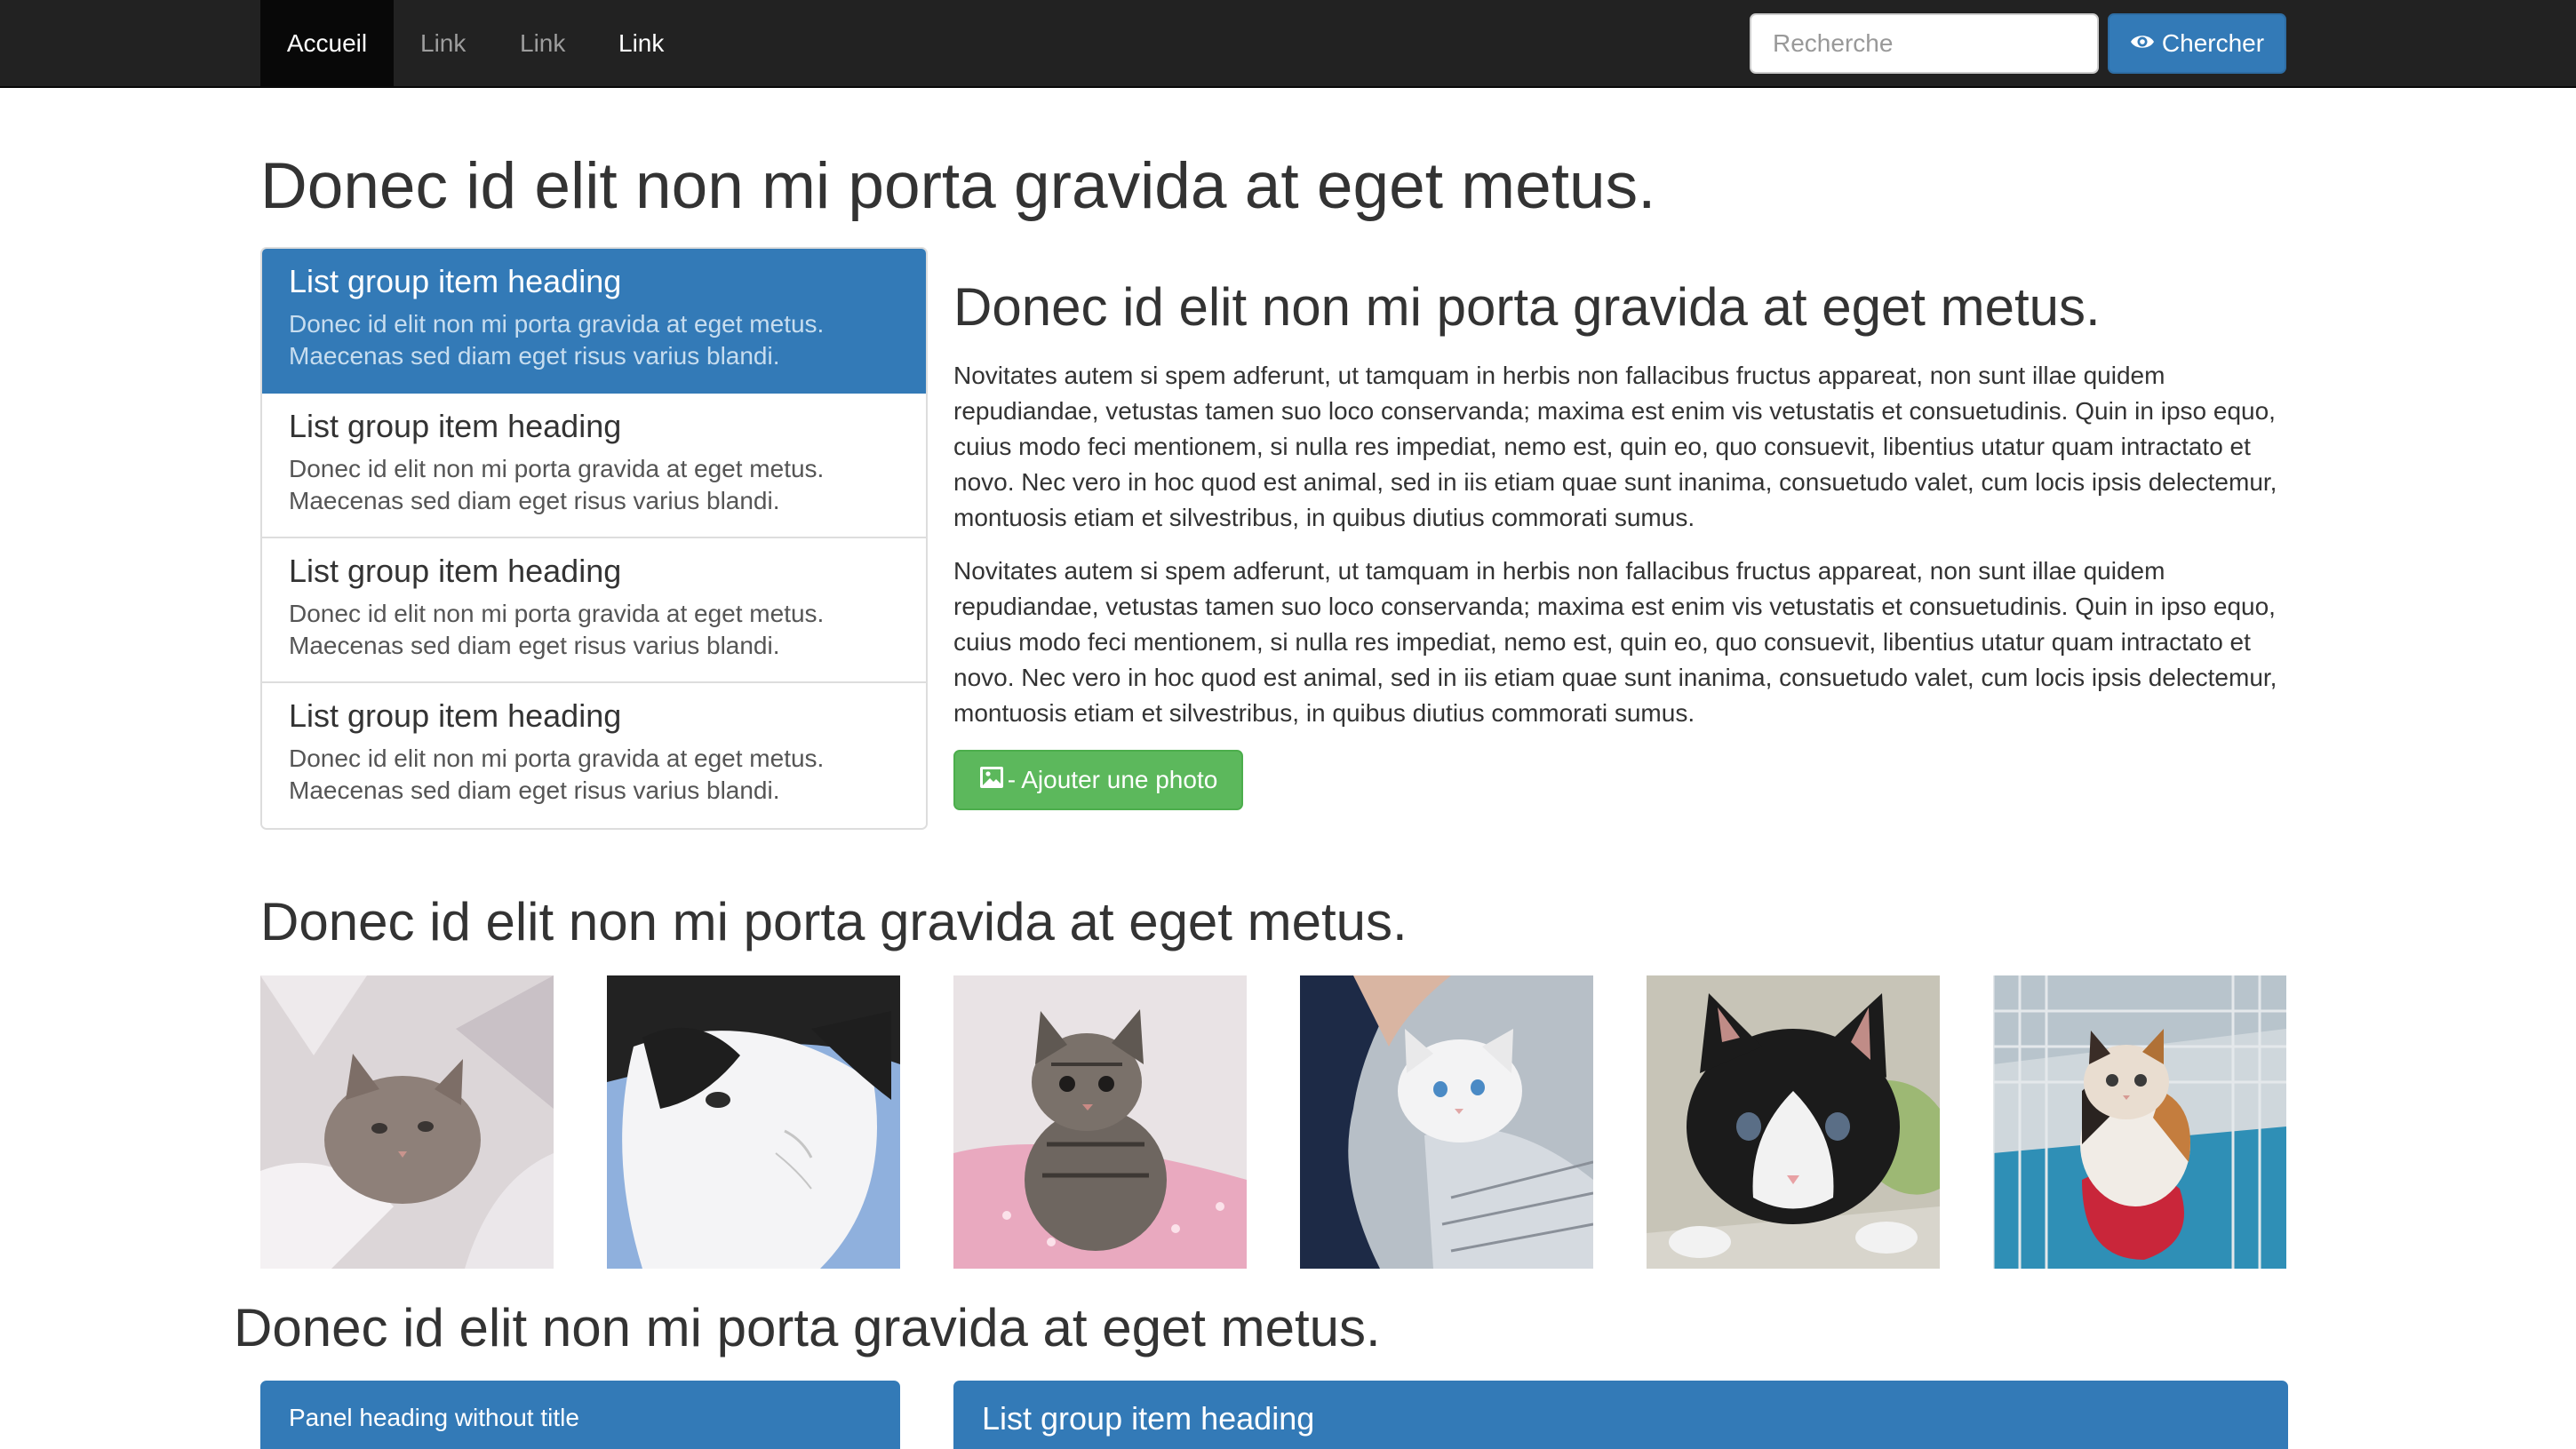 This screenshot has height=1449, width=2576. Describe the element at coordinates (2213, 43) in the screenshot. I see `search-button-label: Chercher` at that location.